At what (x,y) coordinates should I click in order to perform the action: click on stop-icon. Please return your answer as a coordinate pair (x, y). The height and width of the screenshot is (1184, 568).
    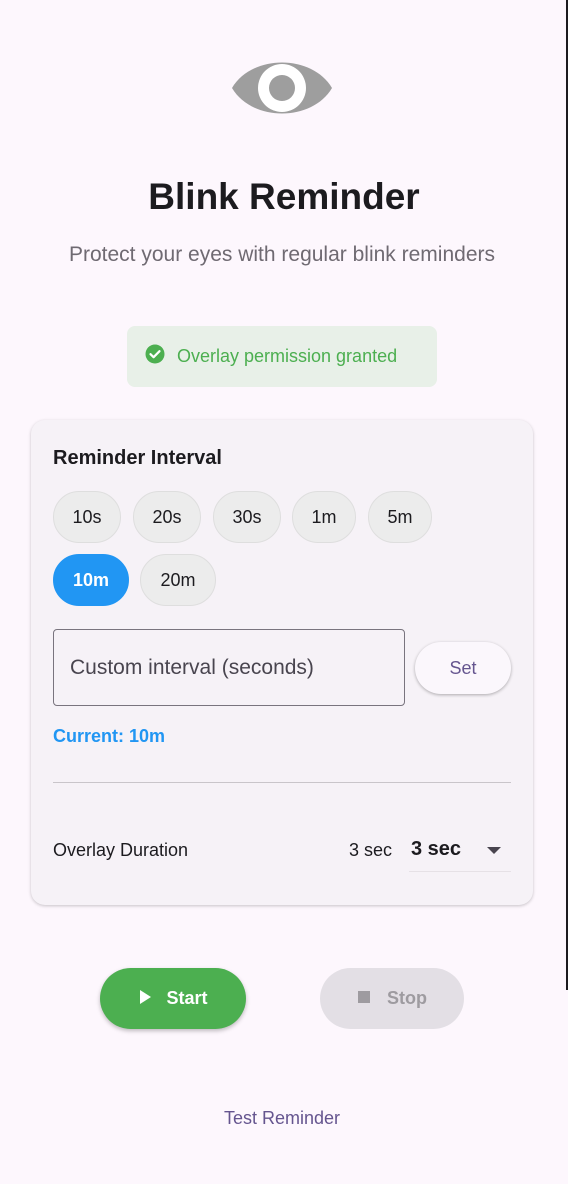
    Looking at the image, I should click on (364, 998).